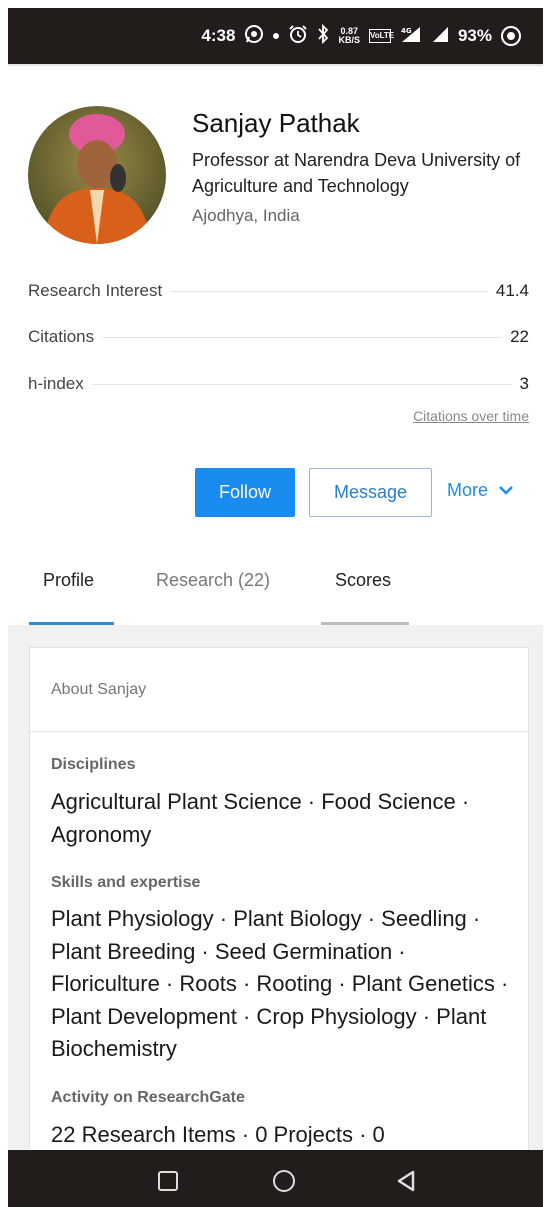 The width and height of the screenshot is (544, 1207). Describe the element at coordinates (284, 1181) in the screenshot. I see `nav-circle-icon` at that location.